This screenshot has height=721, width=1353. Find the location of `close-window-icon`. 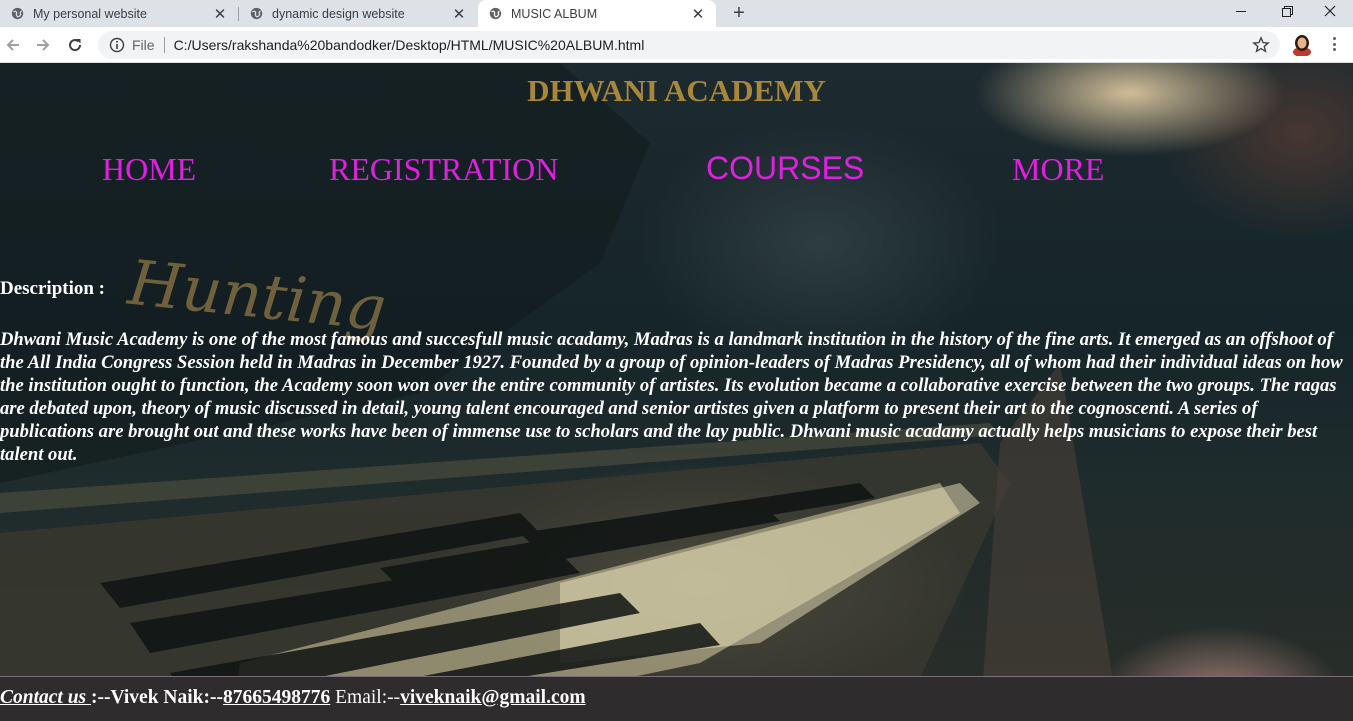

close-window-icon is located at coordinates (1330, 11).